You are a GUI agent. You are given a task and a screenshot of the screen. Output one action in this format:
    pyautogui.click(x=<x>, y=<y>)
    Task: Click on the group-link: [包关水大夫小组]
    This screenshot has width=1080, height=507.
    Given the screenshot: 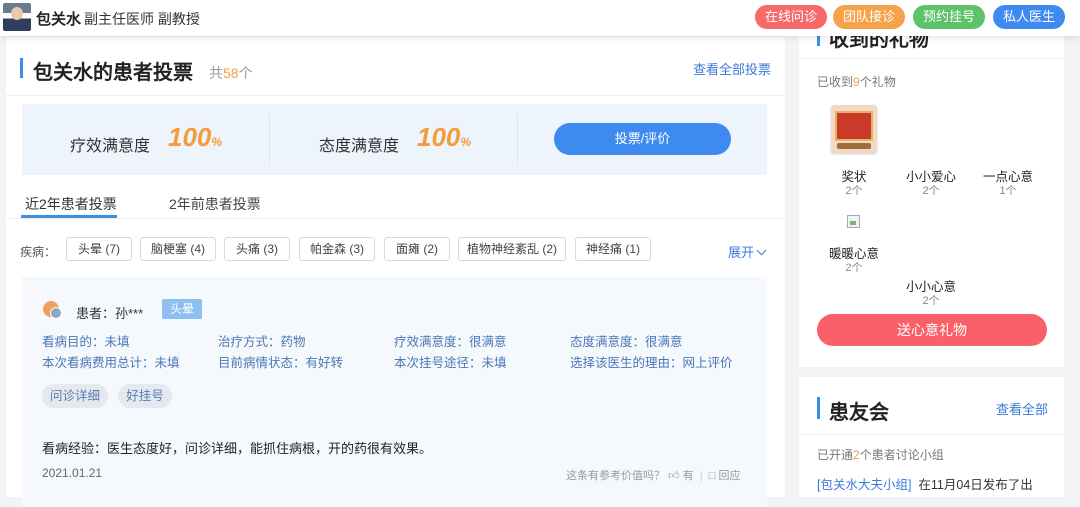 What is the action you would take?
    pyautogui.click(x=864, y=485)
    